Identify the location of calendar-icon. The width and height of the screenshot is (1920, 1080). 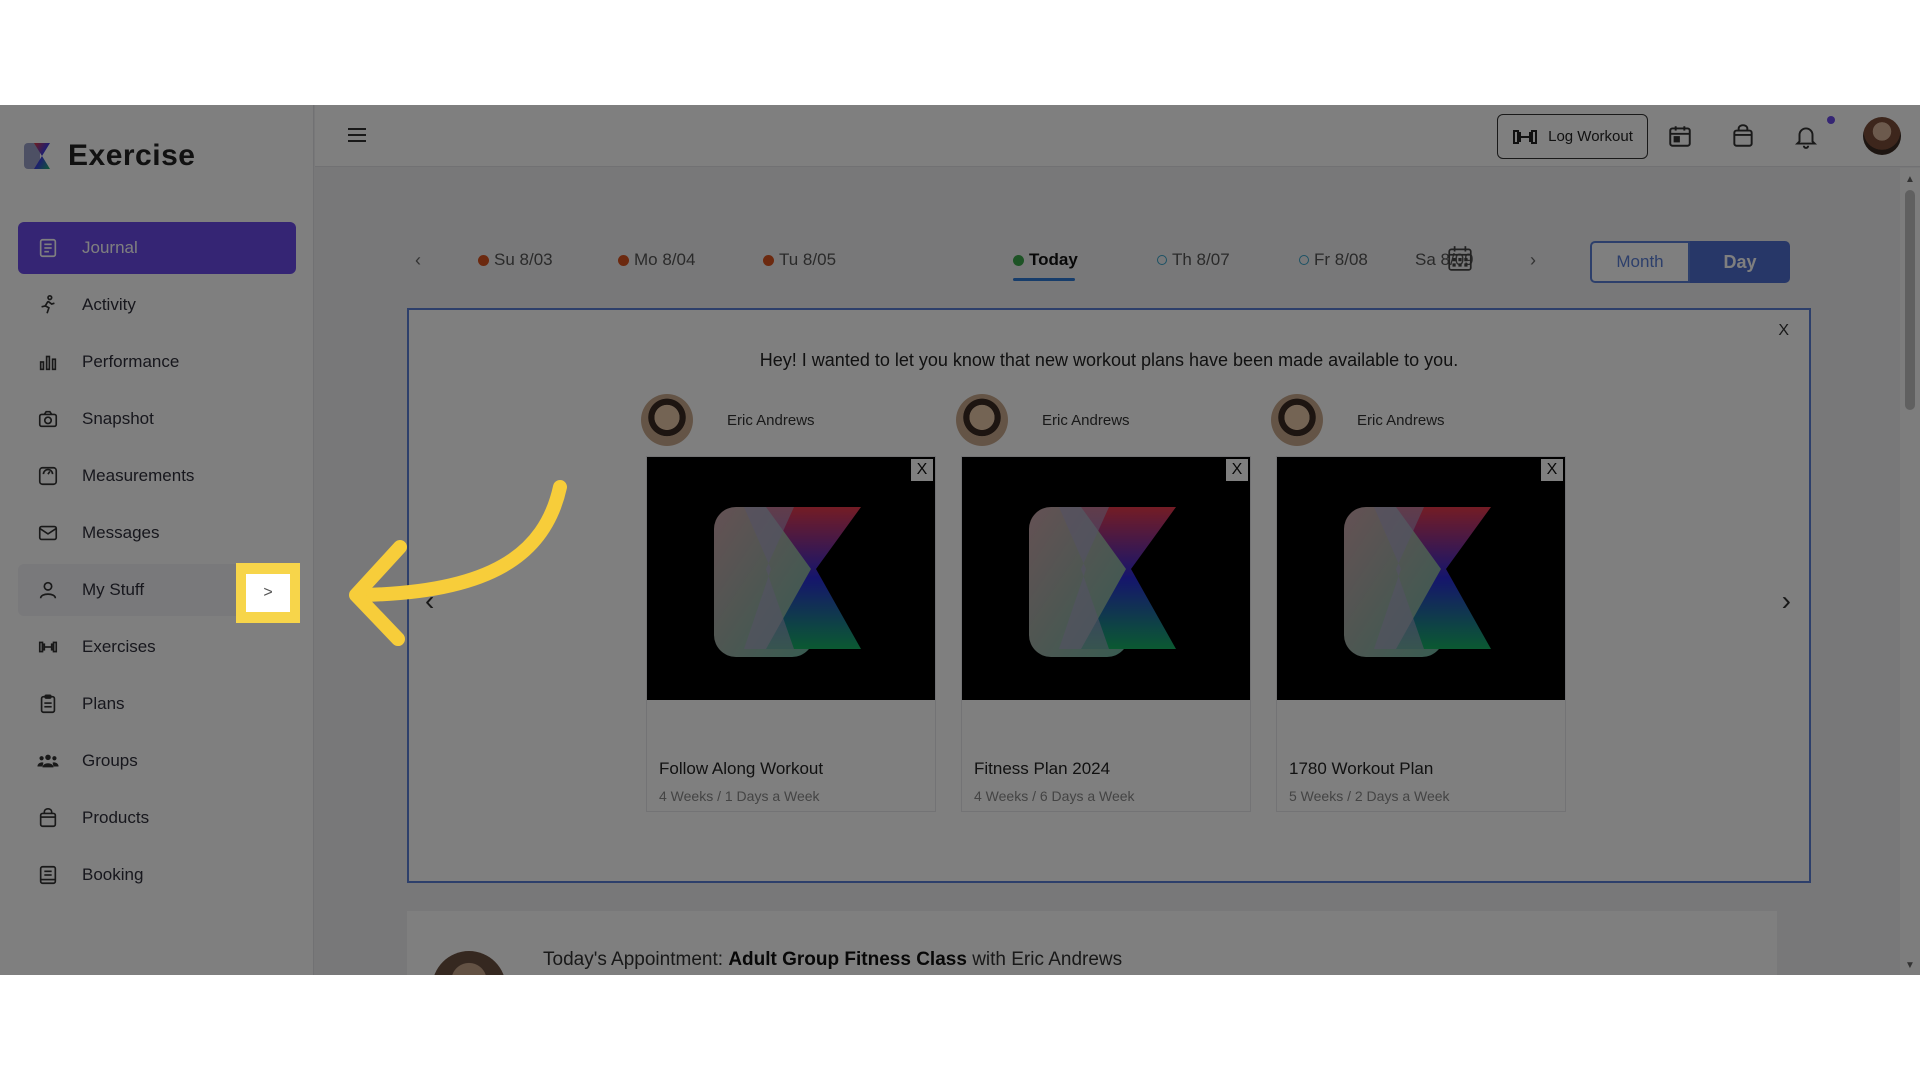
(1680, 136).